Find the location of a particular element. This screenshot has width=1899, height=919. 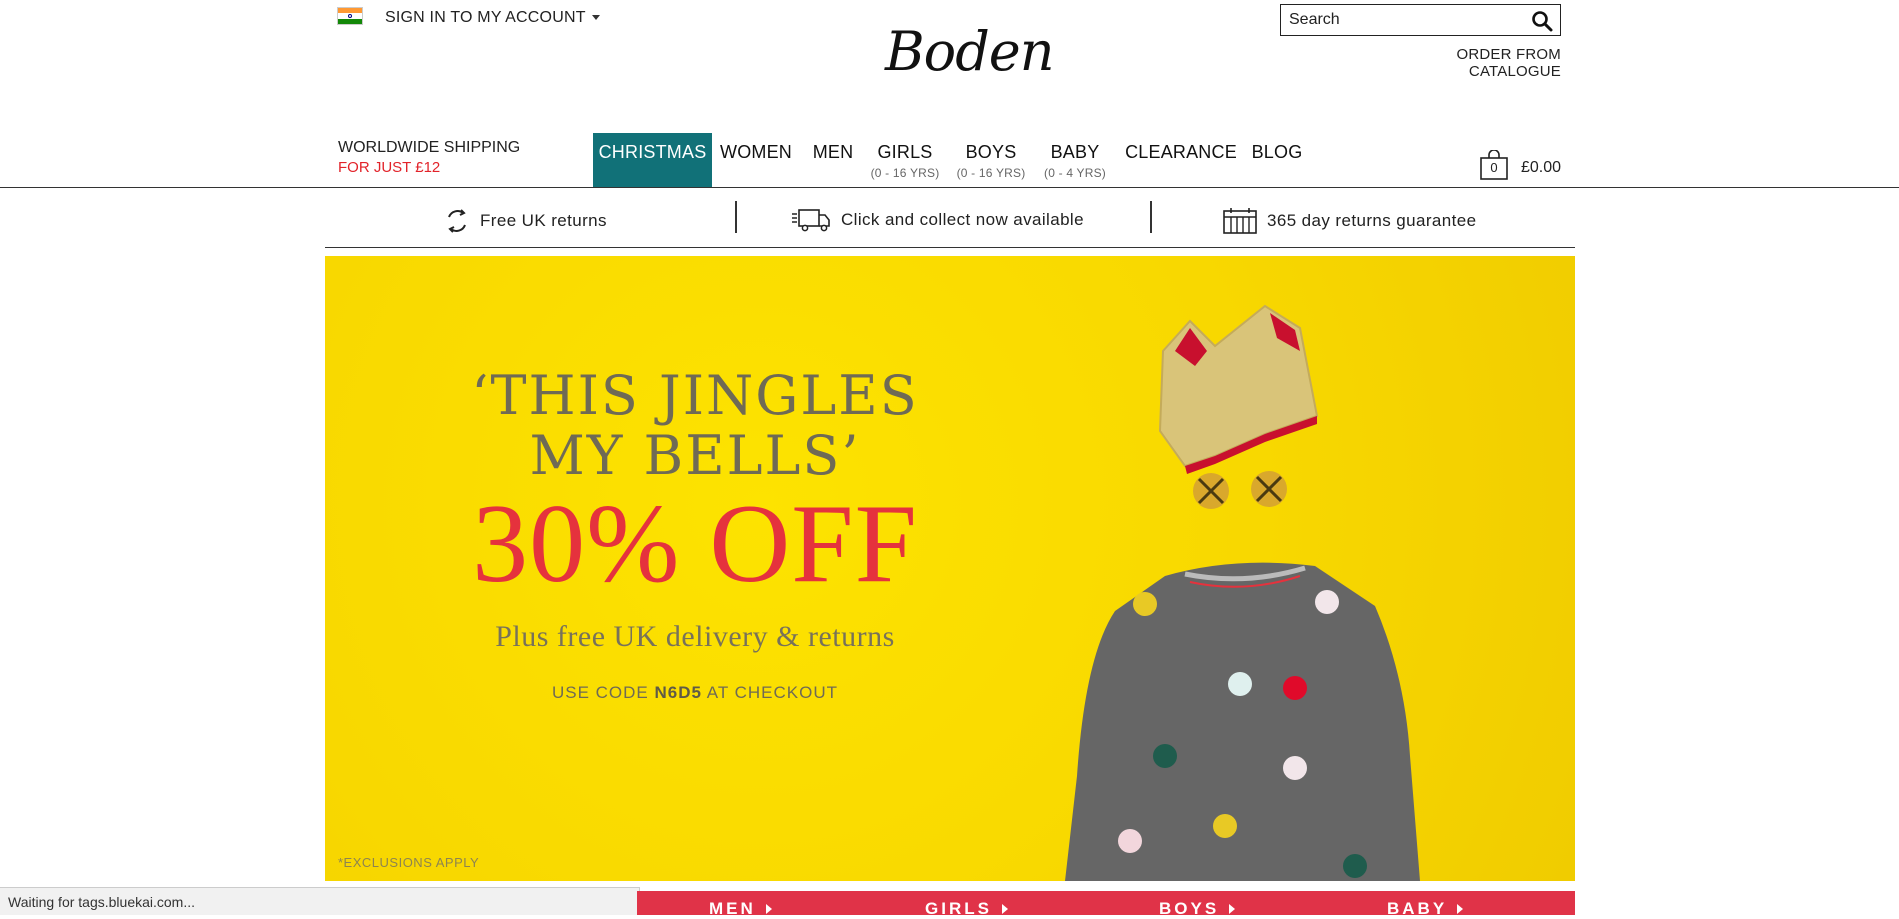

basket-count: 0 is located at coordinates (1494, 167).